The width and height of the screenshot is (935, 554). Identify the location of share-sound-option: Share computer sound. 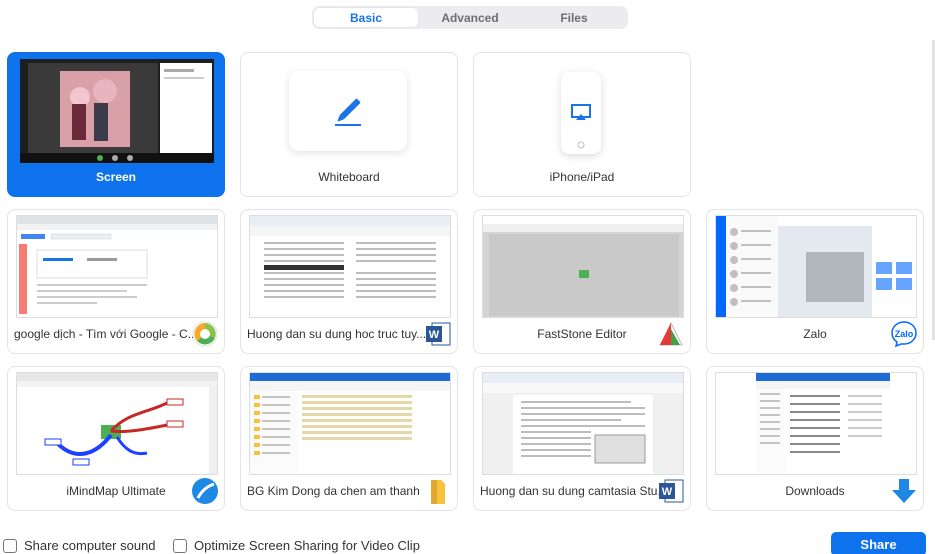
(79, 545).